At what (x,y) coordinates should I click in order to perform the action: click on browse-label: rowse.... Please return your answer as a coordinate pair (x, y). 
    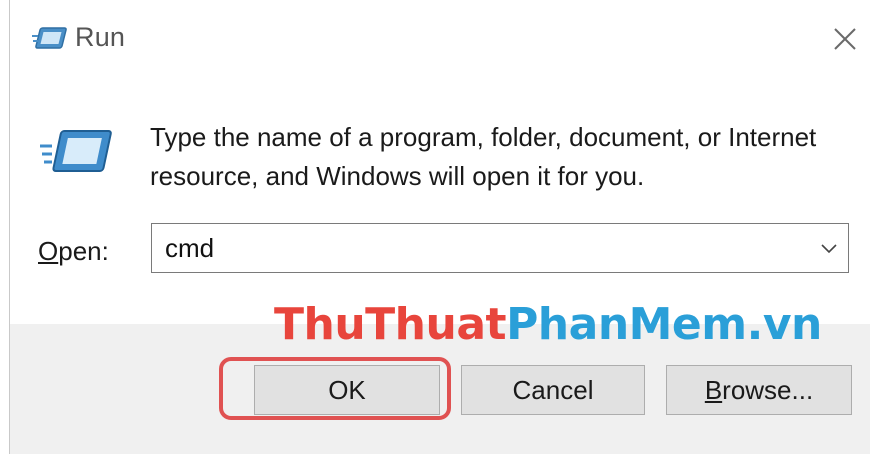
    Looking at the image, I should click on (768, 390).